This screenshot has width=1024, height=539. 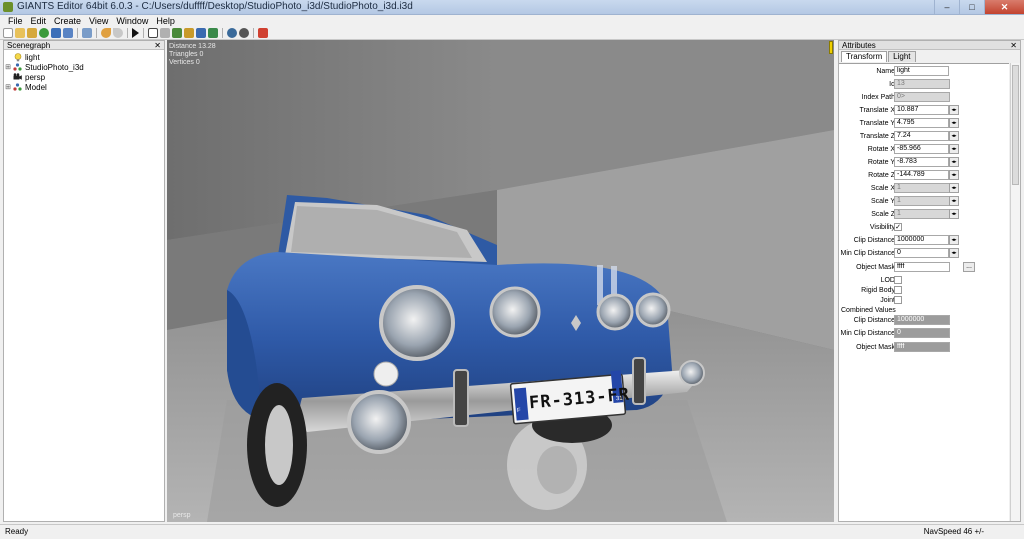 I want to click on save-as-icon, so click(x=68, y=33).